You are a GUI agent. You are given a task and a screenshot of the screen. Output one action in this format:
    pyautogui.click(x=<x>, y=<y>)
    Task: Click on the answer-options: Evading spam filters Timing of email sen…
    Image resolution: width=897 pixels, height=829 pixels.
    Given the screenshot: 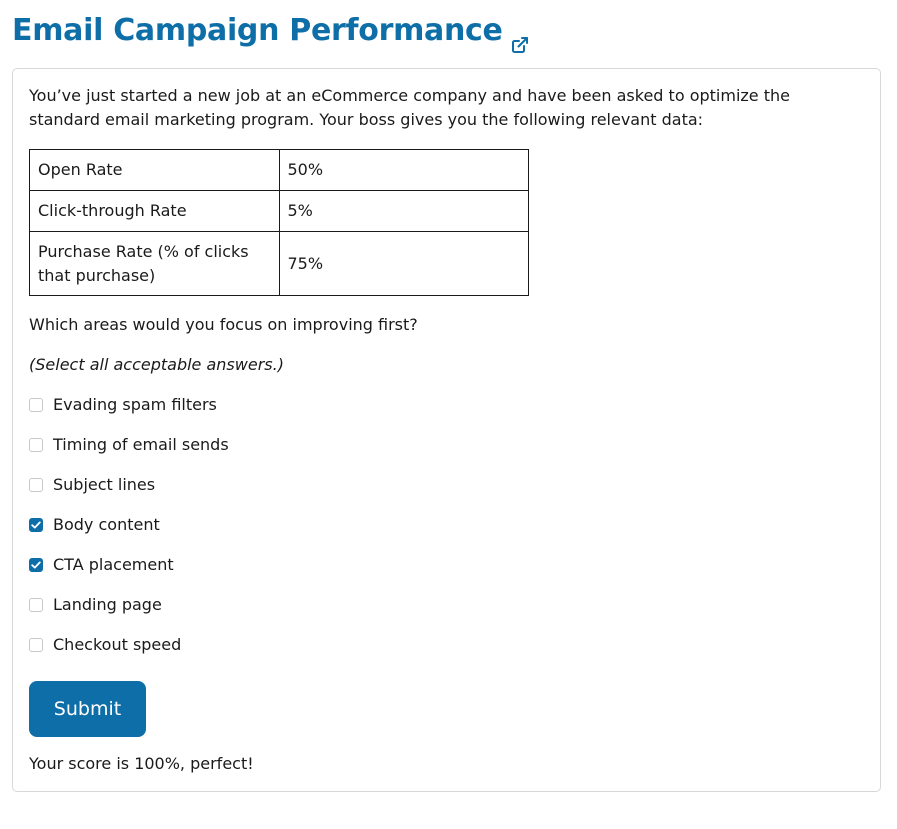 What is the action you would take?
    pyautogui.click(x=129, y=533)
    